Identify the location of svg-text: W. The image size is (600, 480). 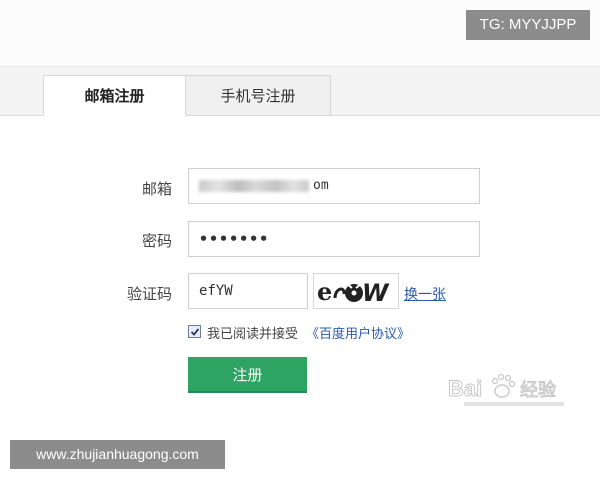
(376, 293).